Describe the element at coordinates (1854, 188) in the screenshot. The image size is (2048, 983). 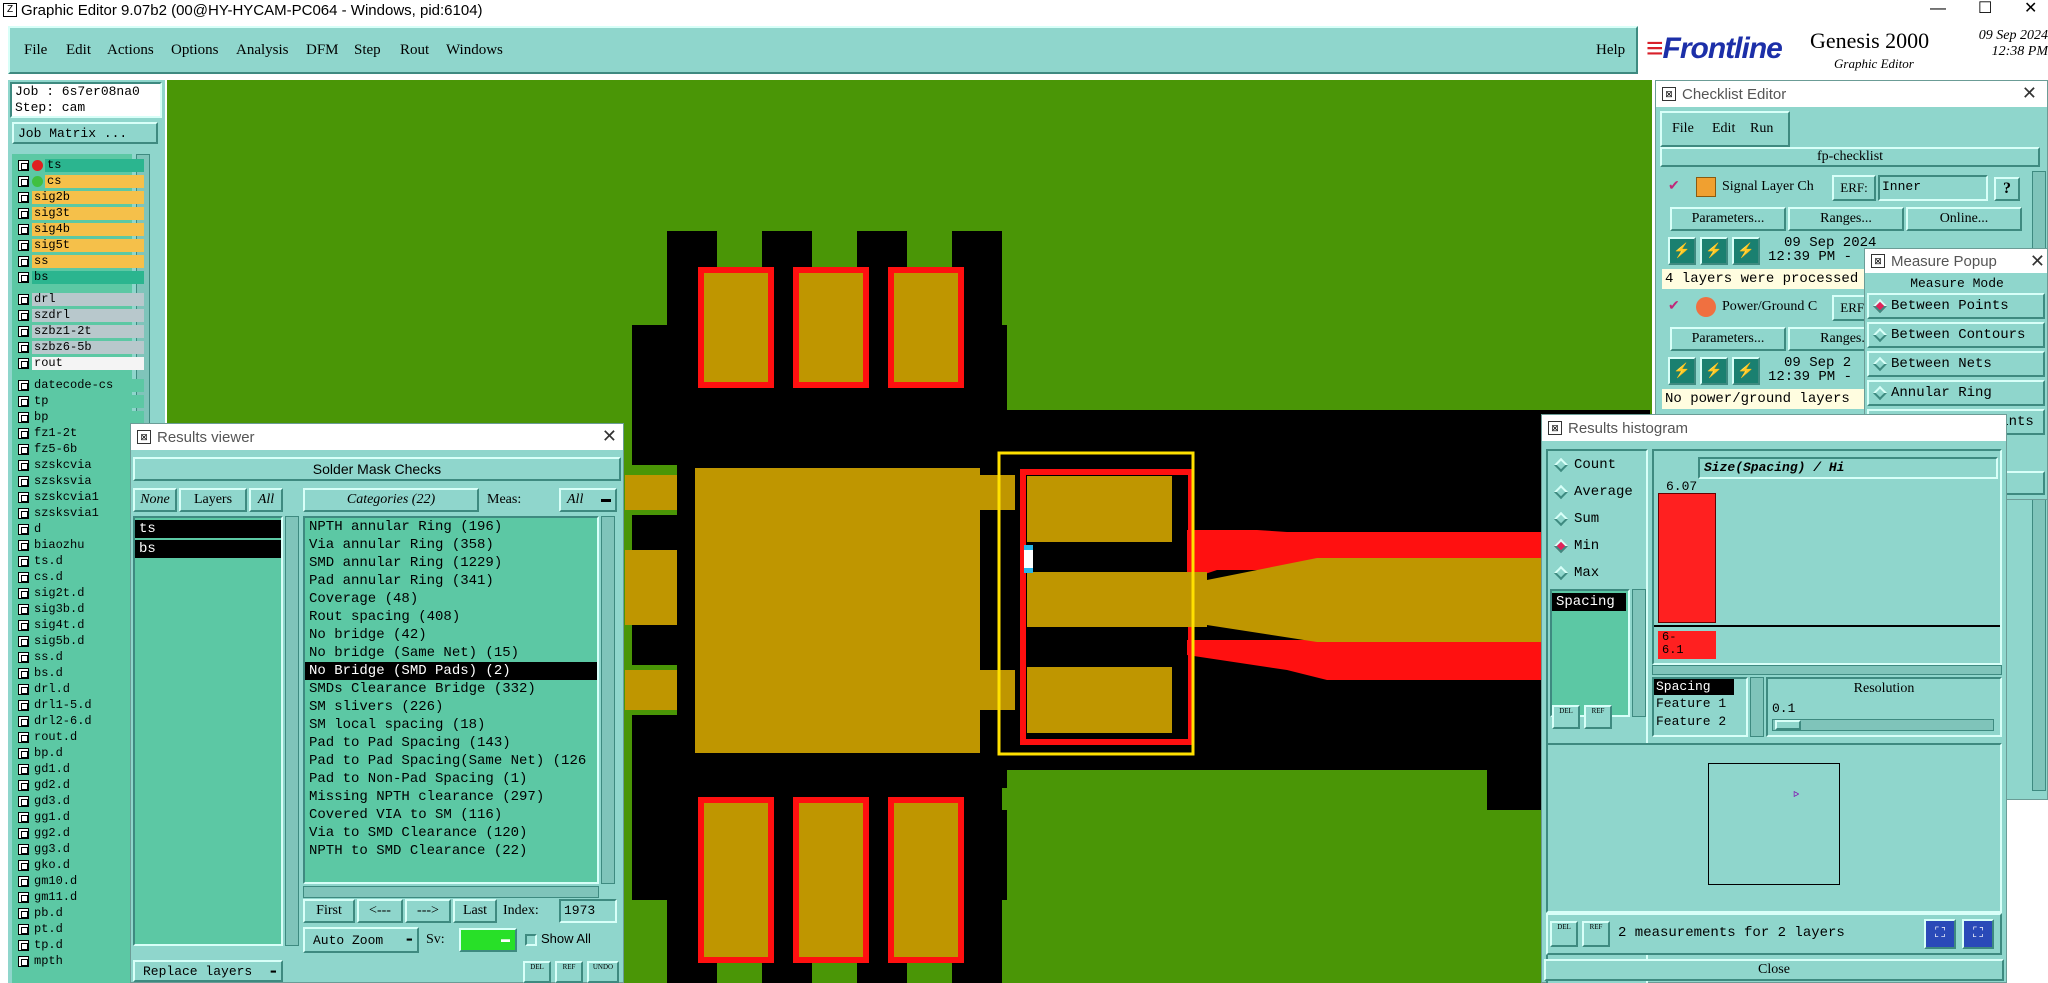
I see `erf-button: ERF:` at that location.